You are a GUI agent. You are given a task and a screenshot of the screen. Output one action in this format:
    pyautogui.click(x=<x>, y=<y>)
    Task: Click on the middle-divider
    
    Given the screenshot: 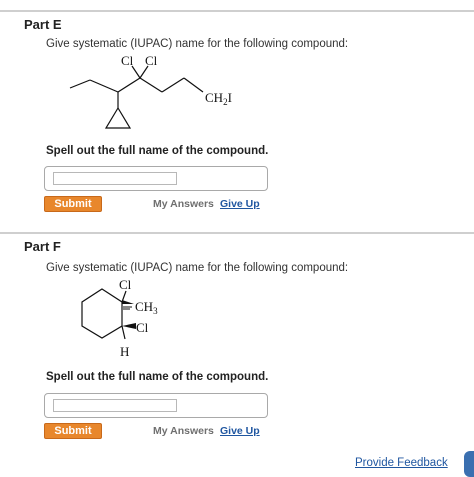 What is the action you would take?
    pyautogui.click(x=237, y=233)
    